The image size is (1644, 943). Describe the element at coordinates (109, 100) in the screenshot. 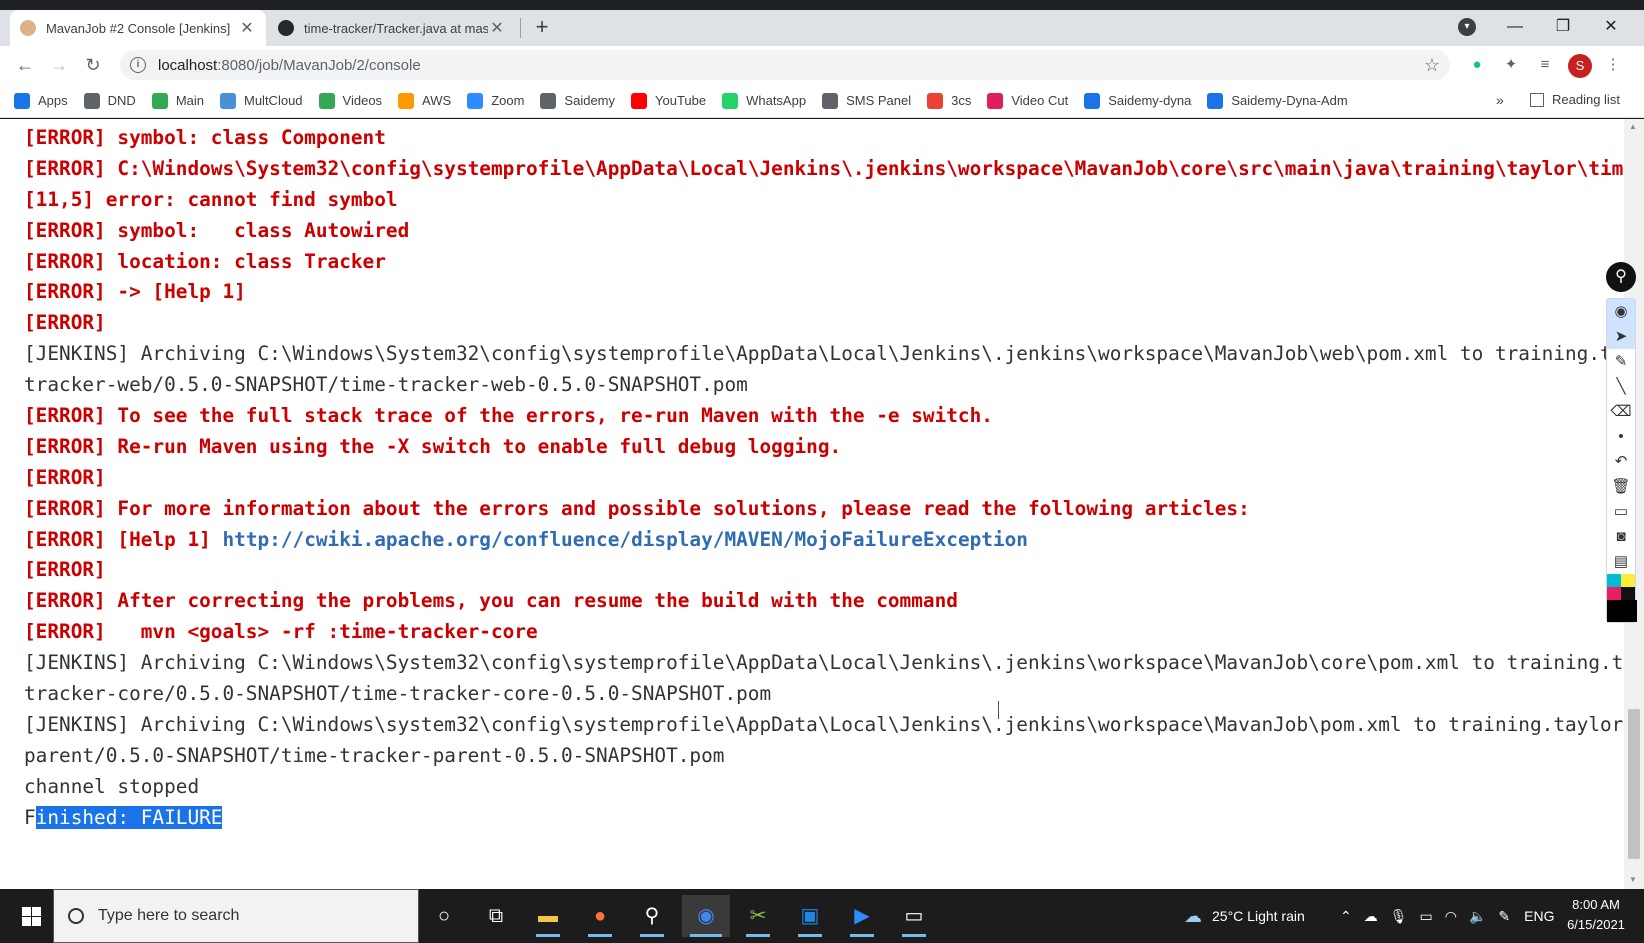

I see `bookmark-item: DND` at that location.